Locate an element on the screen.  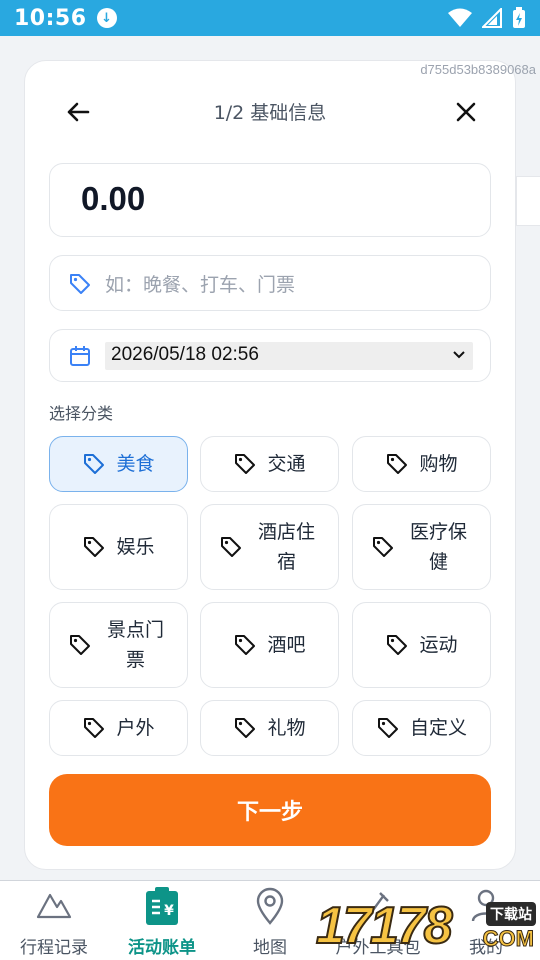
category-label: 酒吧 is located at coordinates (286, 645).